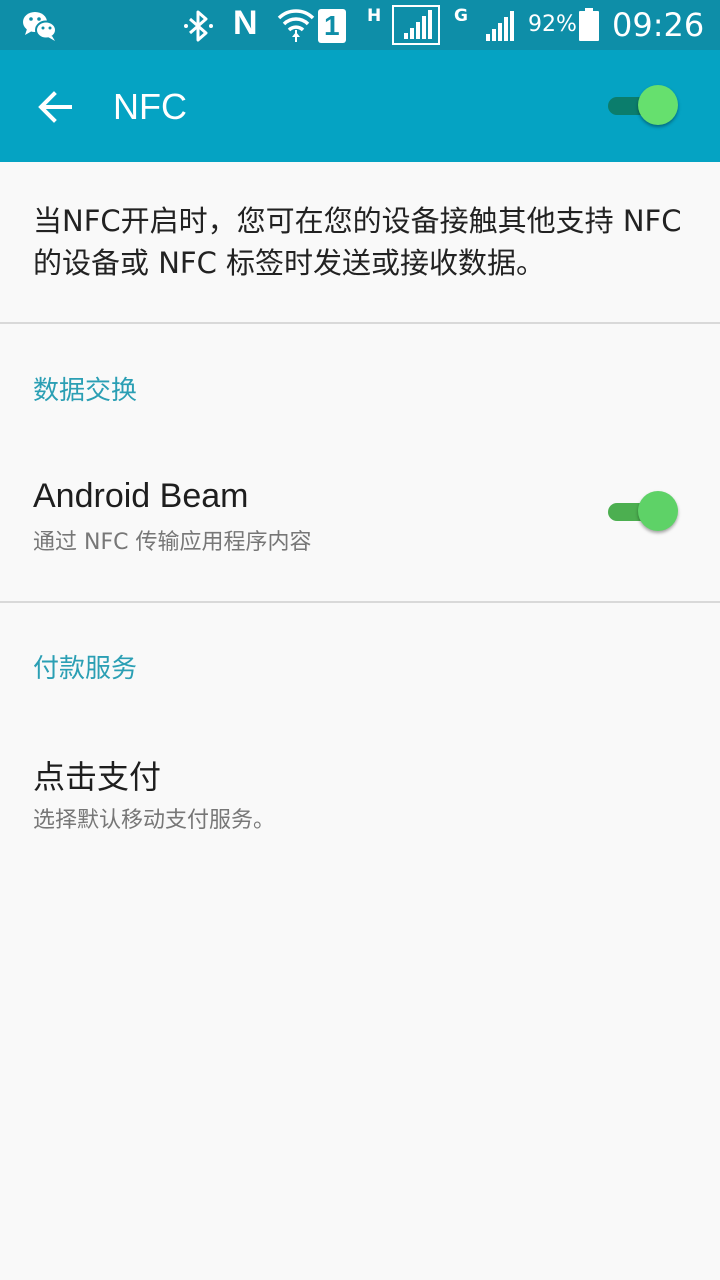 This screenshot has height=1280, width=720. Describe the element at coordinates (154, 820) in the screenshot. I see `tap-and-pay-subtitle: 选择默认移动支付服务。` at that location.